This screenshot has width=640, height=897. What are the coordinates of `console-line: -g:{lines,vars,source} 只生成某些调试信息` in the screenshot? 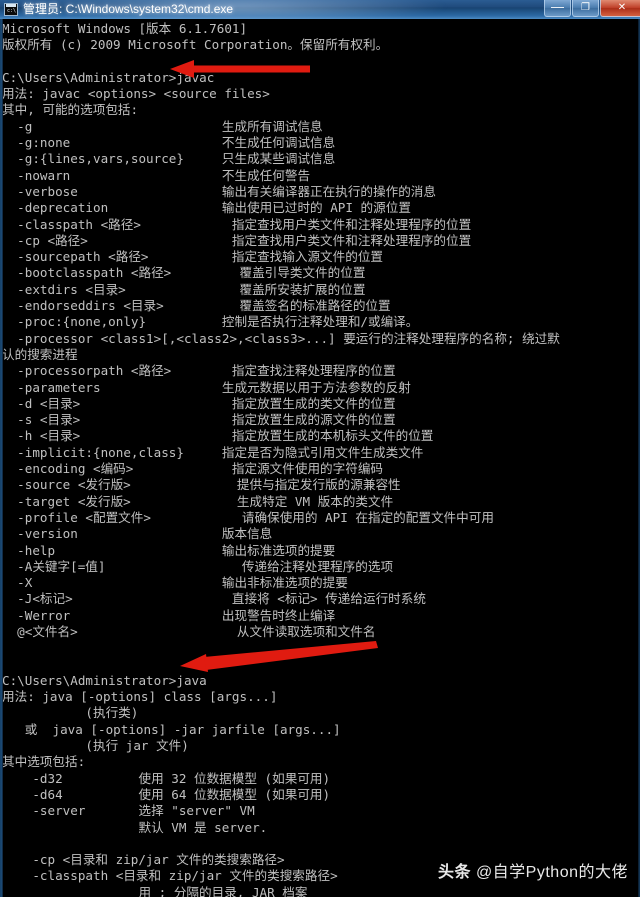 It's located at (169, 159).